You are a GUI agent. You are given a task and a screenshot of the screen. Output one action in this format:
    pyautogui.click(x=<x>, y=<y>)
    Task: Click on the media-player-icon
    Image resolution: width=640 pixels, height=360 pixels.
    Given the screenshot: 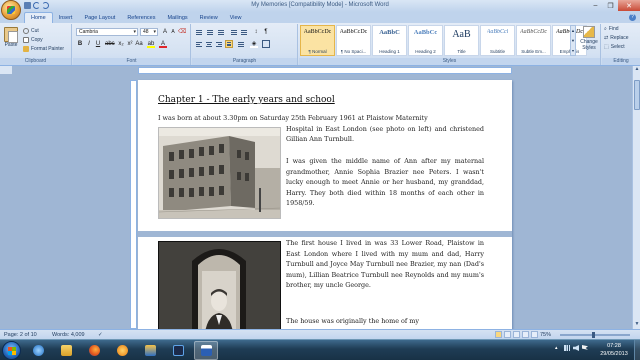 What is the action you would take?
    pyautogui.click(x=122, y=350)
    